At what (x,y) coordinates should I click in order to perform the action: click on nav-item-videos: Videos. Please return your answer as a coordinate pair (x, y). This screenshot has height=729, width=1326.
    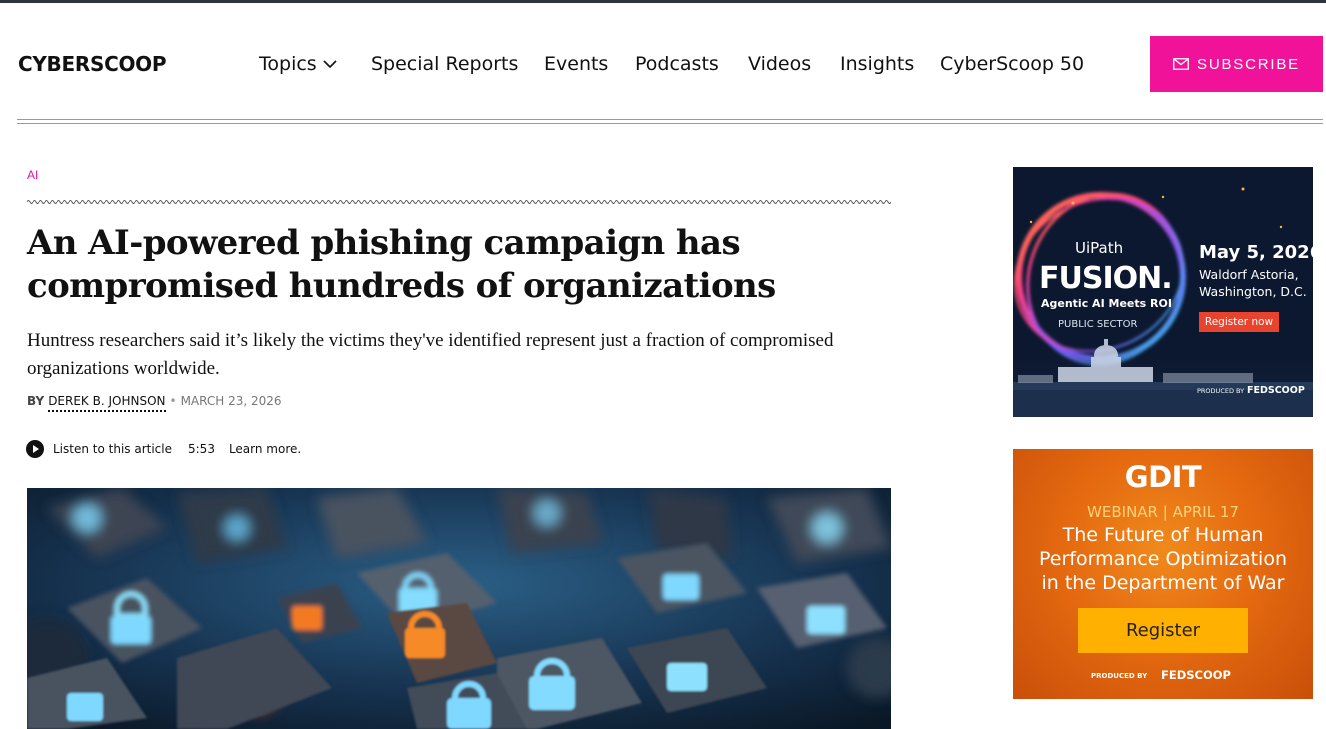
    Looking at the image, I should click on (779, 64).